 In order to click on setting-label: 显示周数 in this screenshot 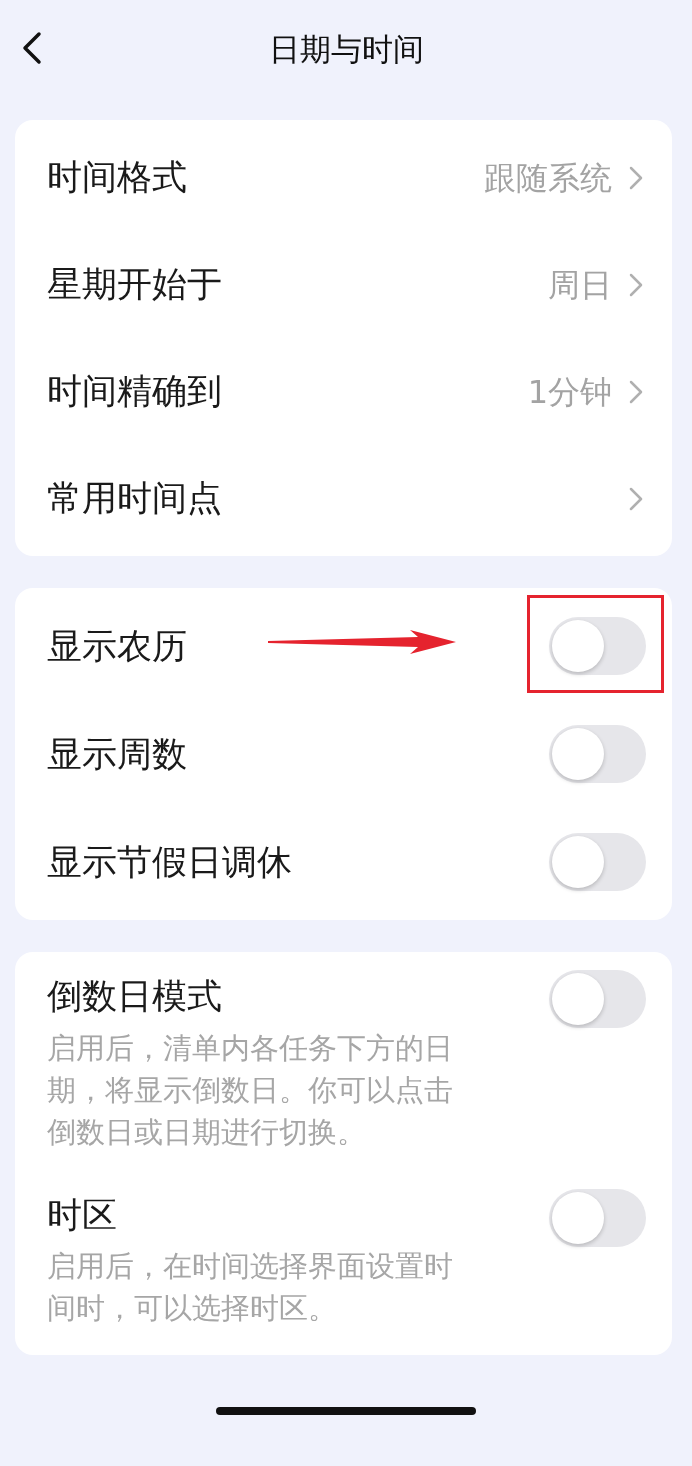, I will do `click(117, 754)`.